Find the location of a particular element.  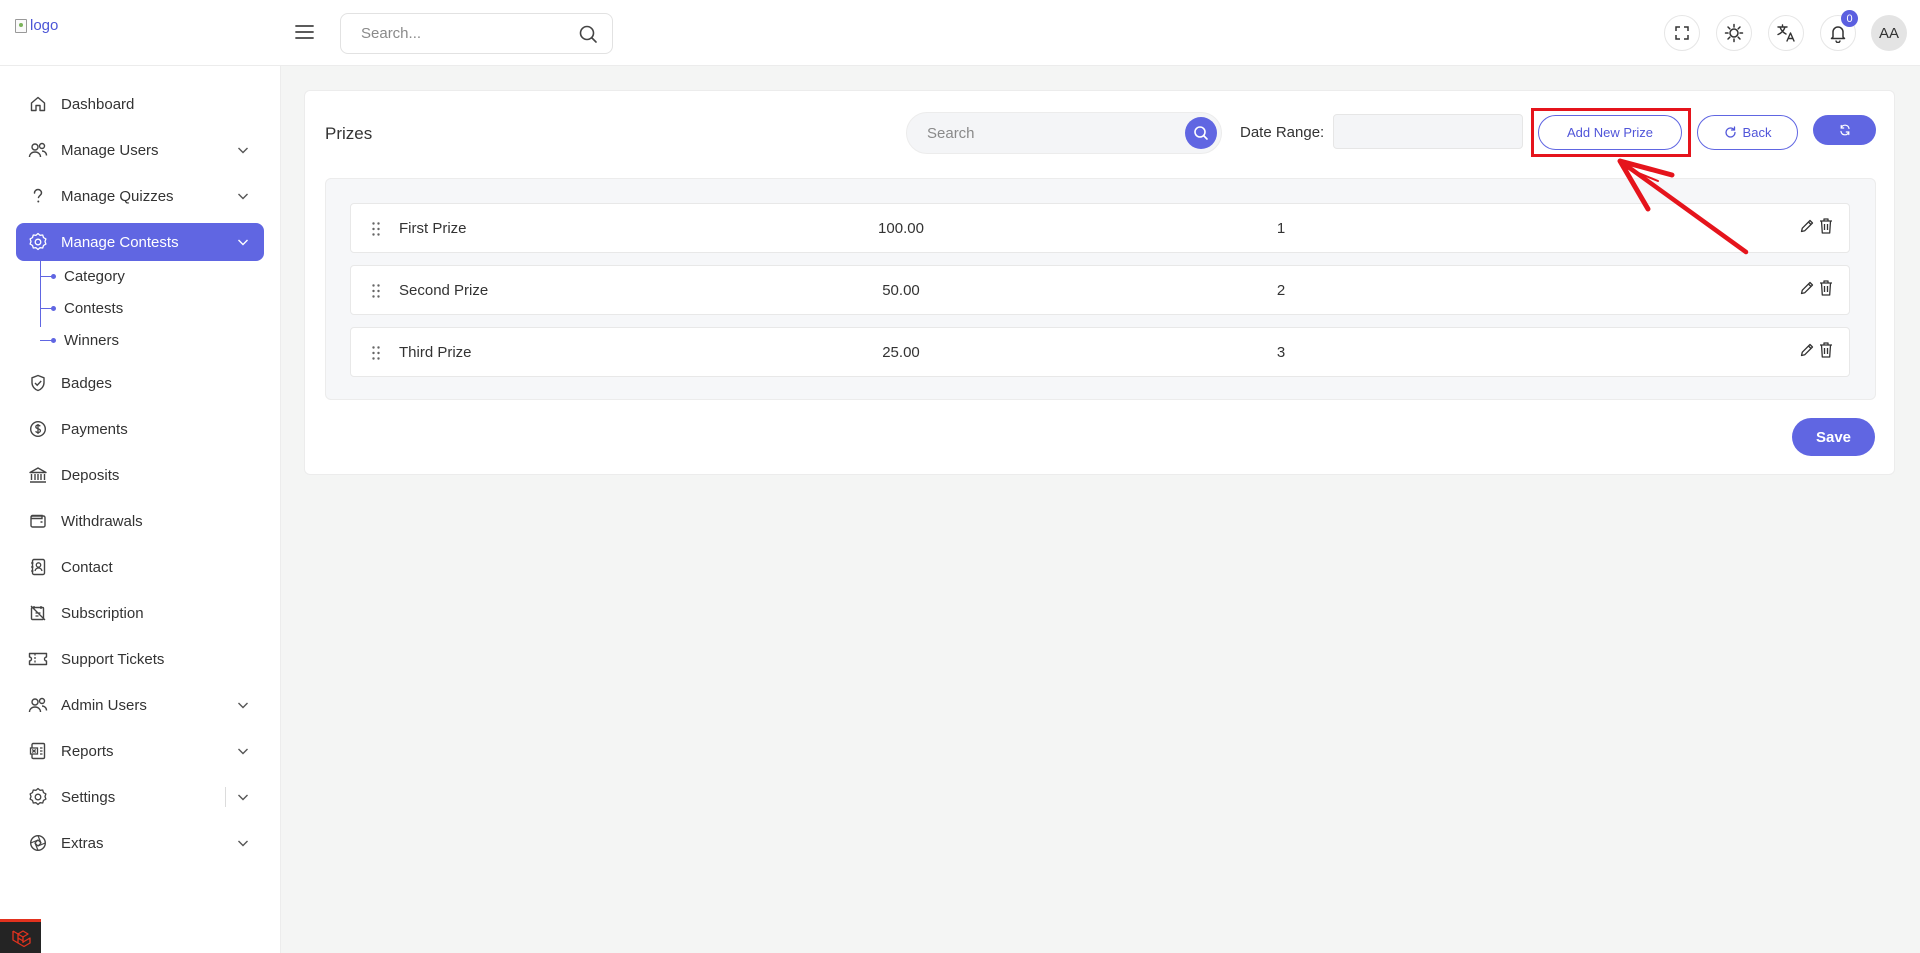

refresh-button is located at coordinates (1844, 130).